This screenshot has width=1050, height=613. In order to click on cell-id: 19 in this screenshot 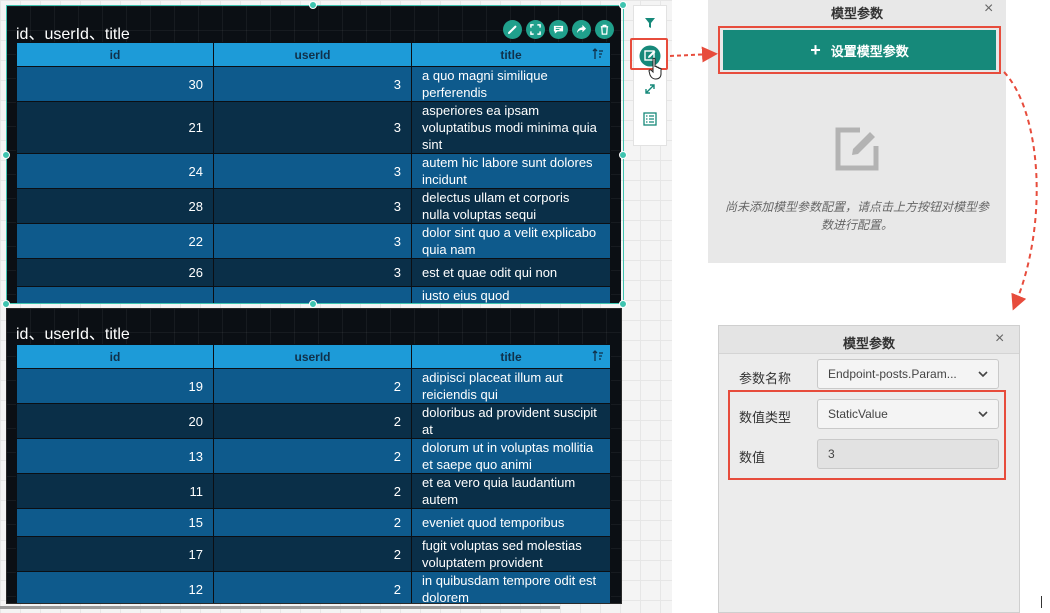, I will do `click(115, 386)`.